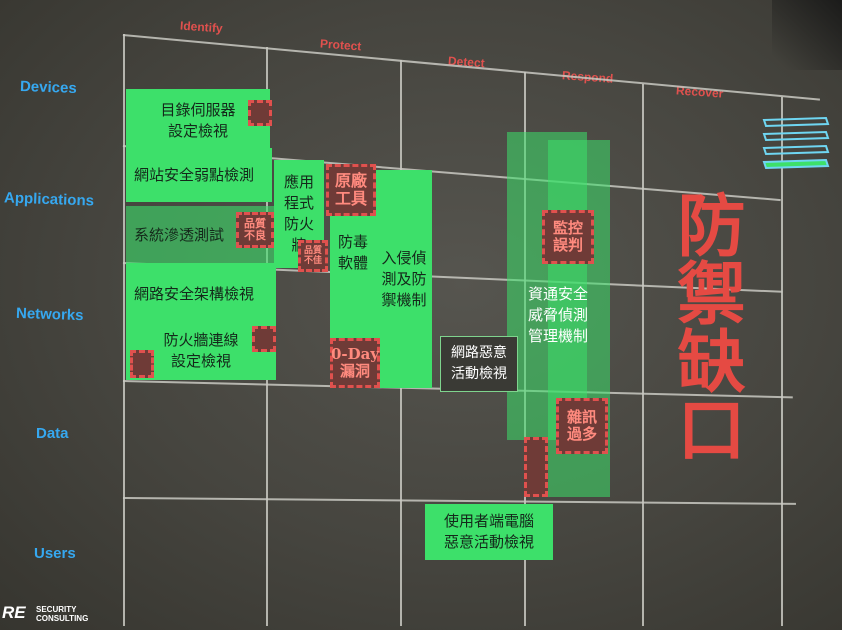  What do you see at coordinates (199, 175) in the screenshot?
I see `web-vuln-scan-box: 網站安全弱點檢測` at bounding box center [199, 175].